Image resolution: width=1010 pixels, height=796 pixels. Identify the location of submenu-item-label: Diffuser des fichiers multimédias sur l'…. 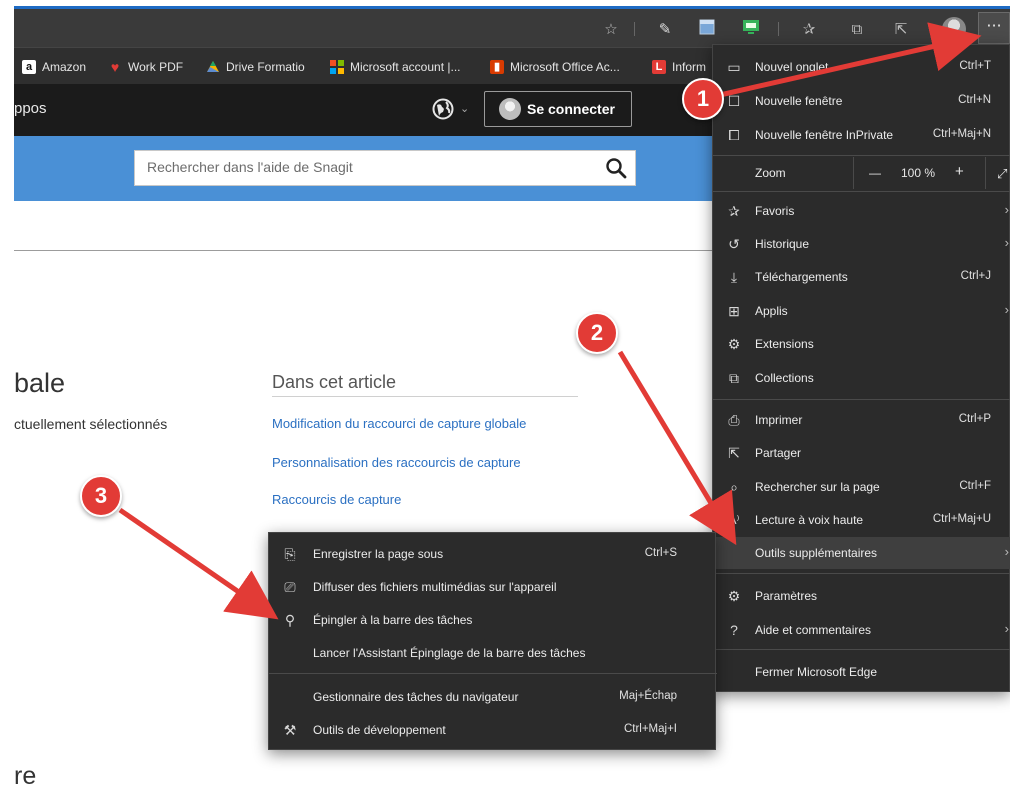
(435, 587).